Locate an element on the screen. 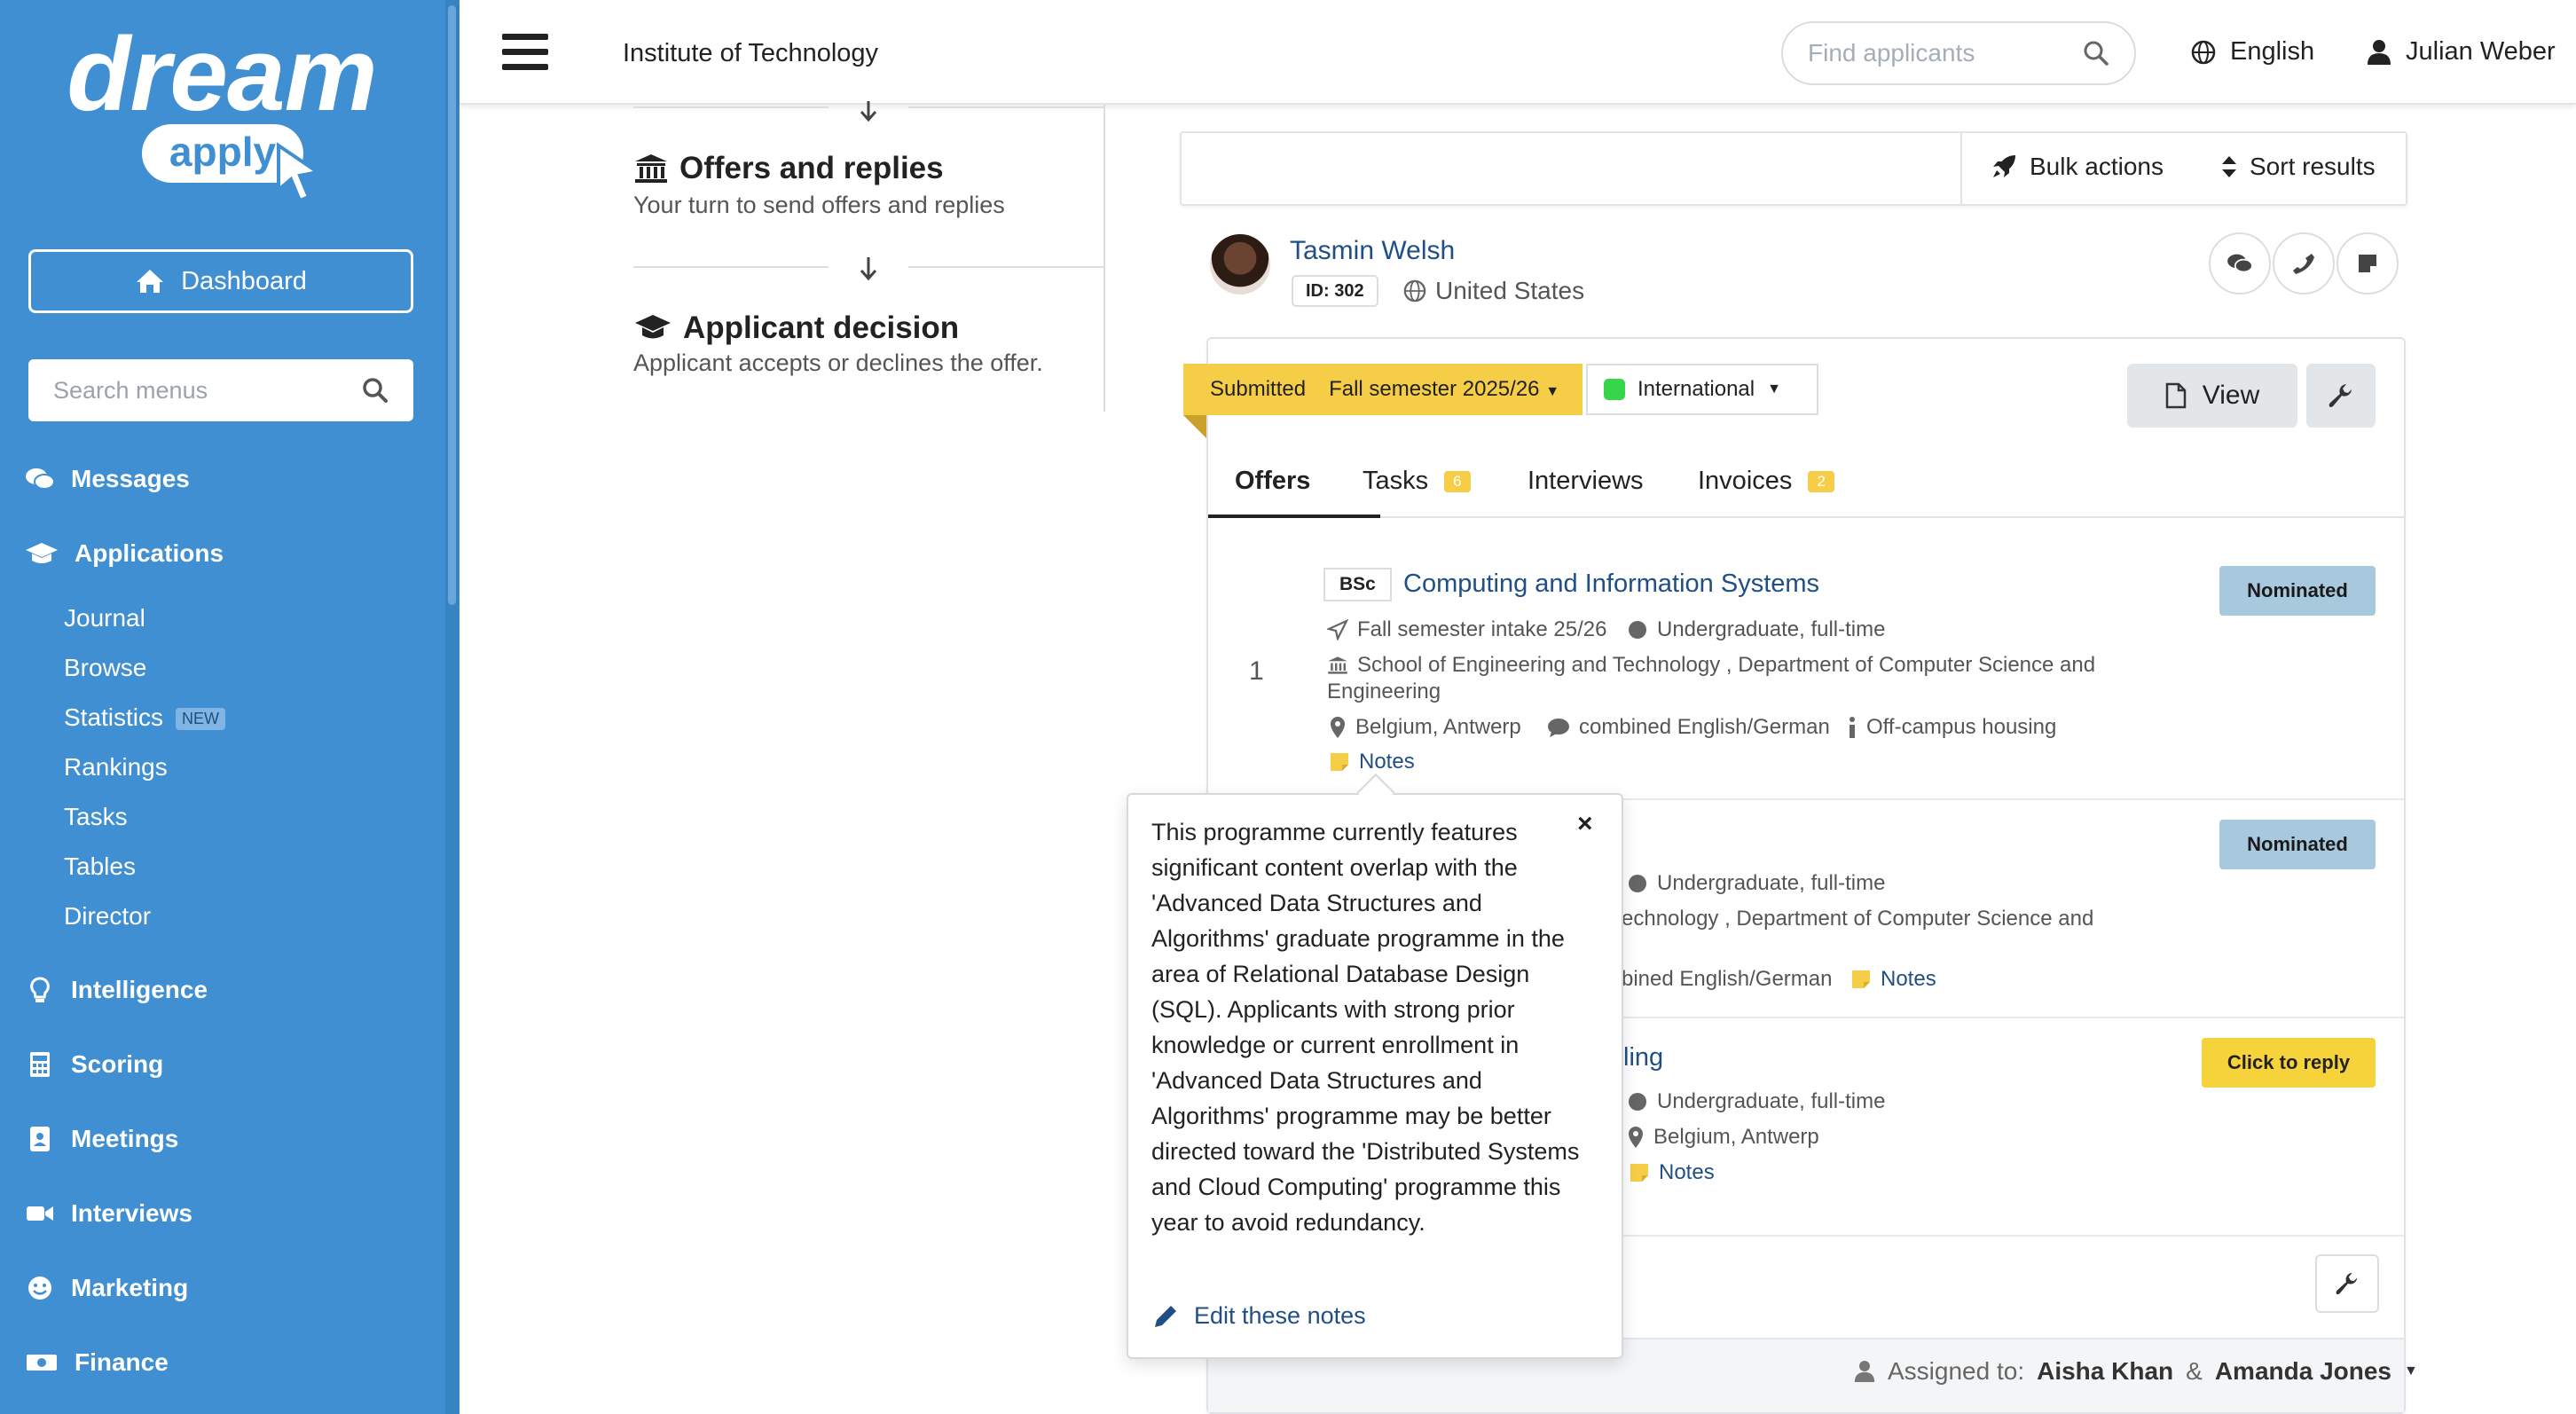 The image size is (2576, 1414). nav-marketing: Marketing is located at coordinates (106, 1288).